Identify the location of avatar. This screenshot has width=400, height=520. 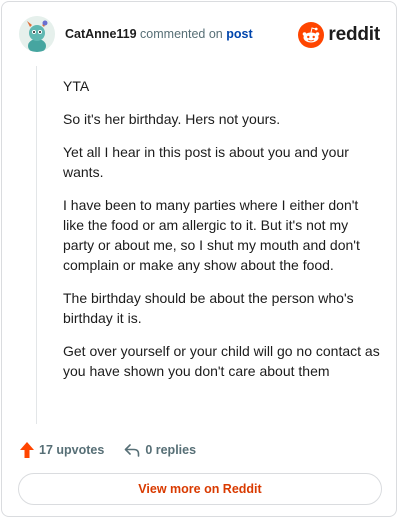
(37, 34).